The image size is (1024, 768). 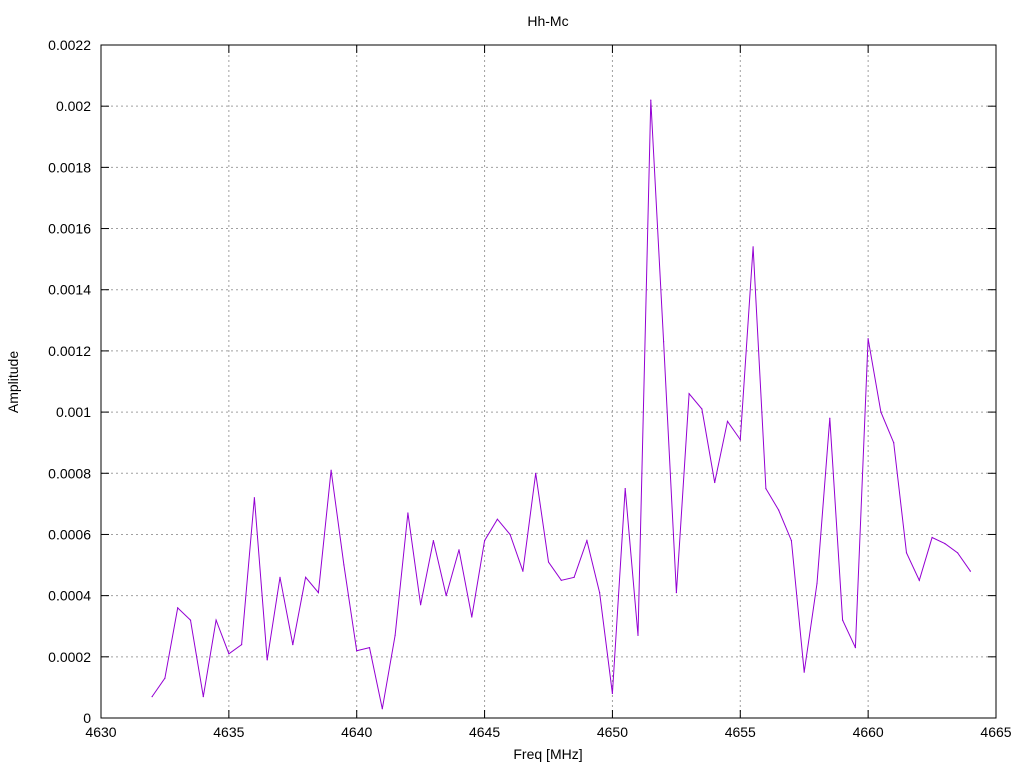 I want to click on y-tick-label: 0.0006, so click(x=69, y=534).